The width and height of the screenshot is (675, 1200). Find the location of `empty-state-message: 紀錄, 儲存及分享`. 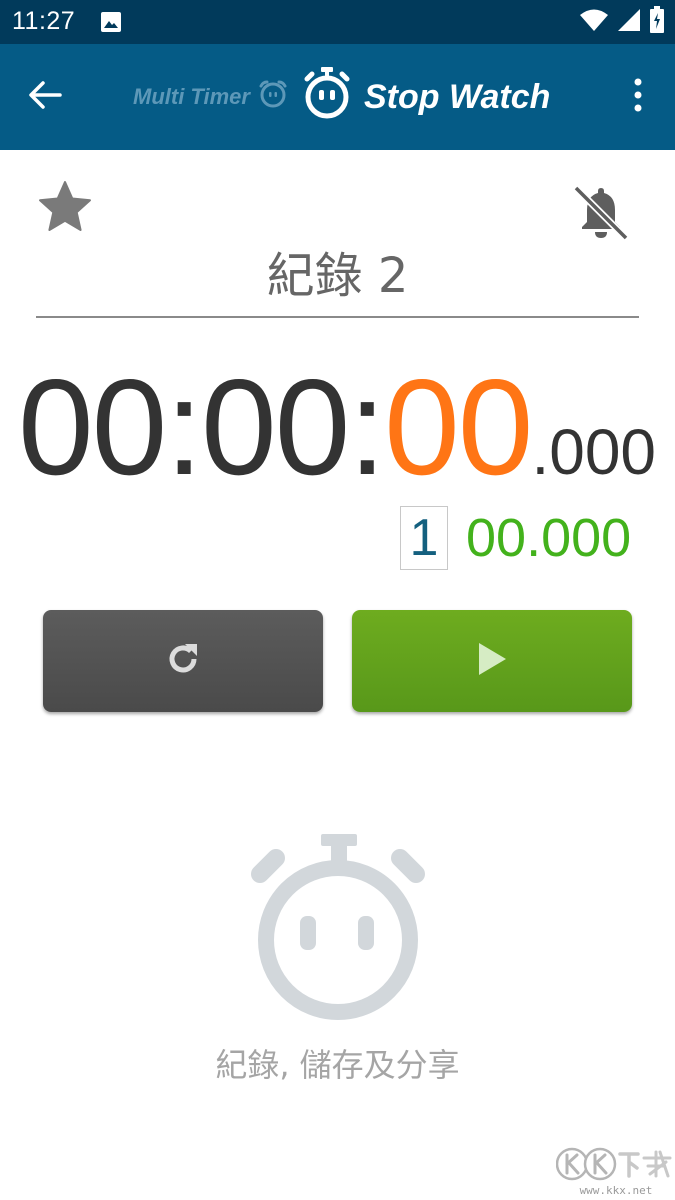

empty-state-message: 紀錄, 儲存及分享 is located at coordinates (337, 1065).